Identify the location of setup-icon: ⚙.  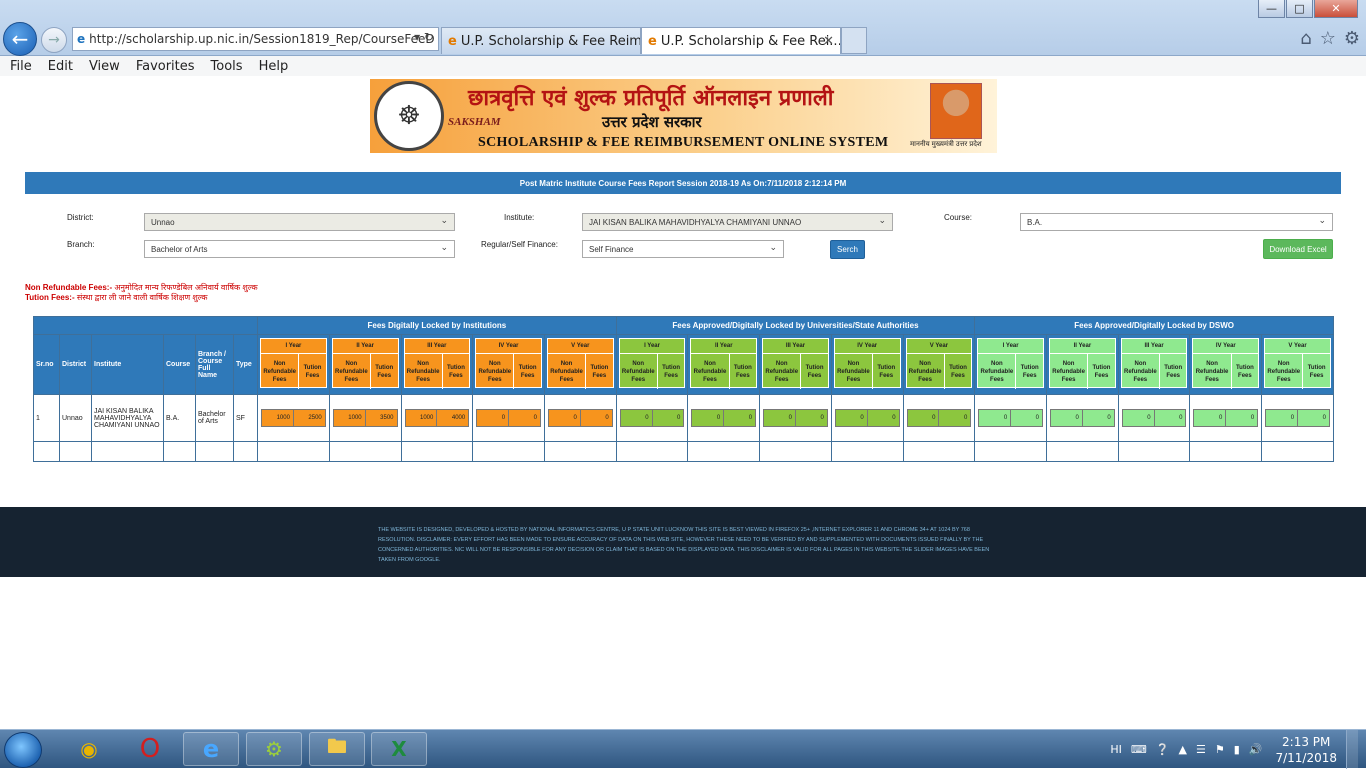
(274, 749).